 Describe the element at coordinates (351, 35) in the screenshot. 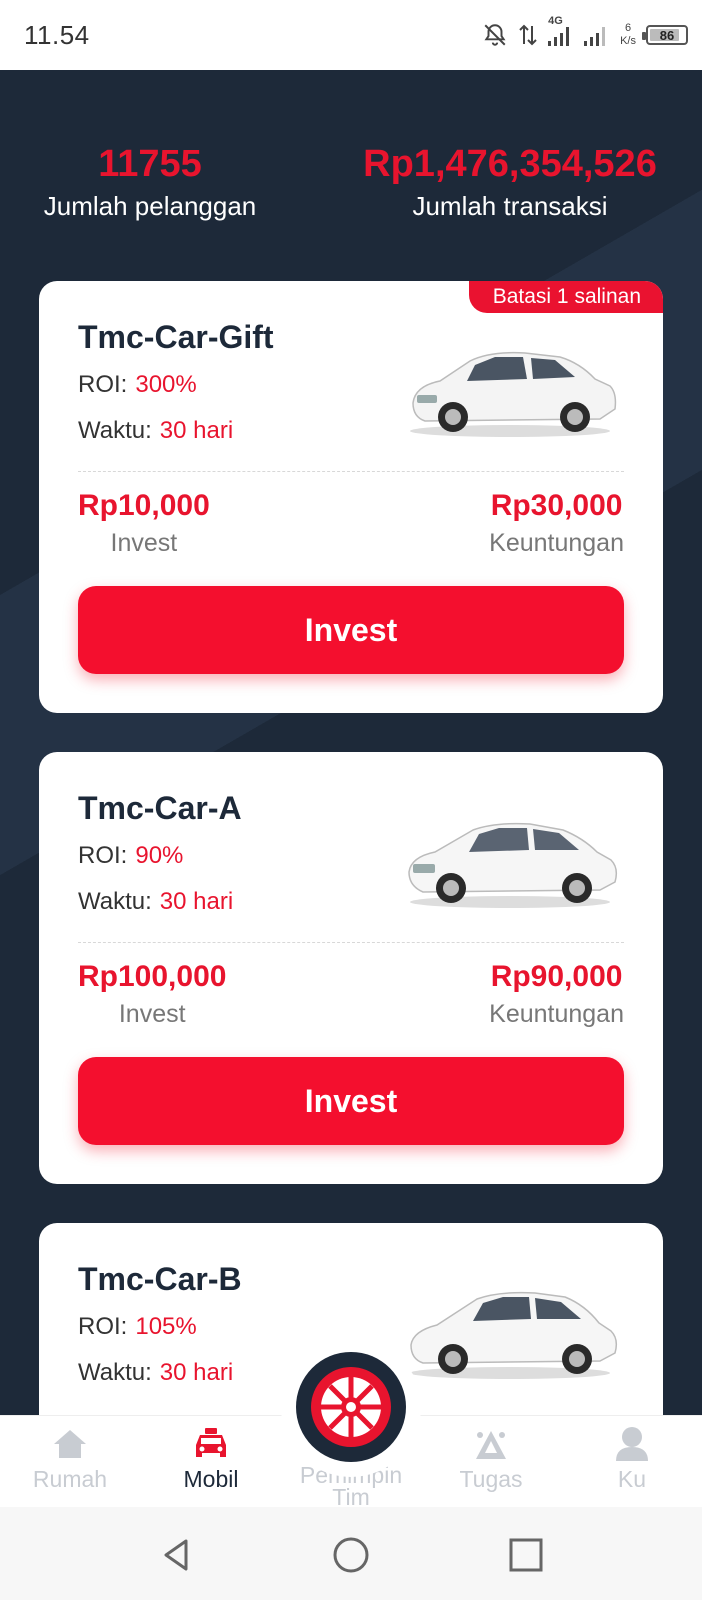

I see `status-bar: 11.54 4G 6 K/s 86` at that location.